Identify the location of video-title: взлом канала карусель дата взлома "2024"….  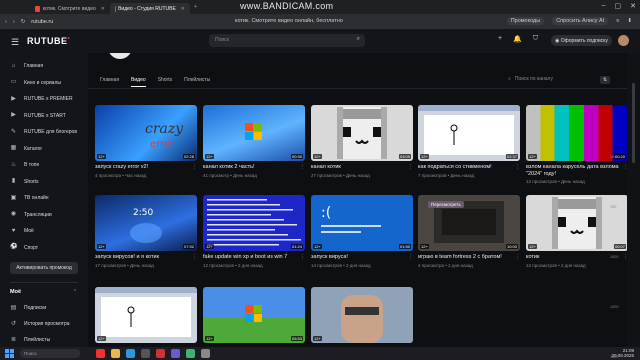
(577, 170).